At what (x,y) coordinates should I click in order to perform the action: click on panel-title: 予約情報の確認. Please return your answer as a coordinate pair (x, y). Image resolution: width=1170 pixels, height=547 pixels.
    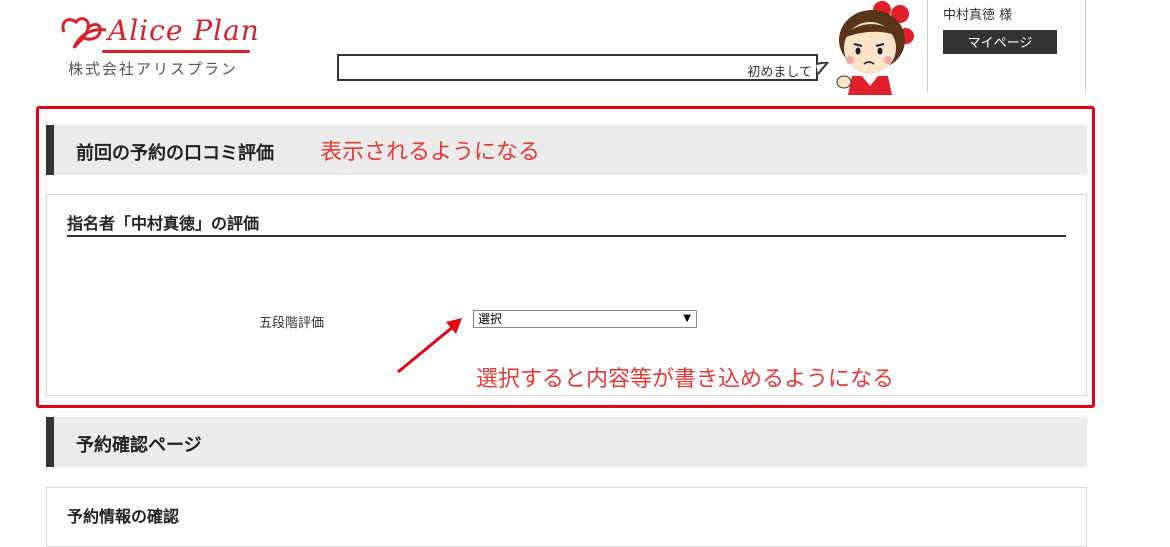
    Looking at the image, I should click on (123, 516).